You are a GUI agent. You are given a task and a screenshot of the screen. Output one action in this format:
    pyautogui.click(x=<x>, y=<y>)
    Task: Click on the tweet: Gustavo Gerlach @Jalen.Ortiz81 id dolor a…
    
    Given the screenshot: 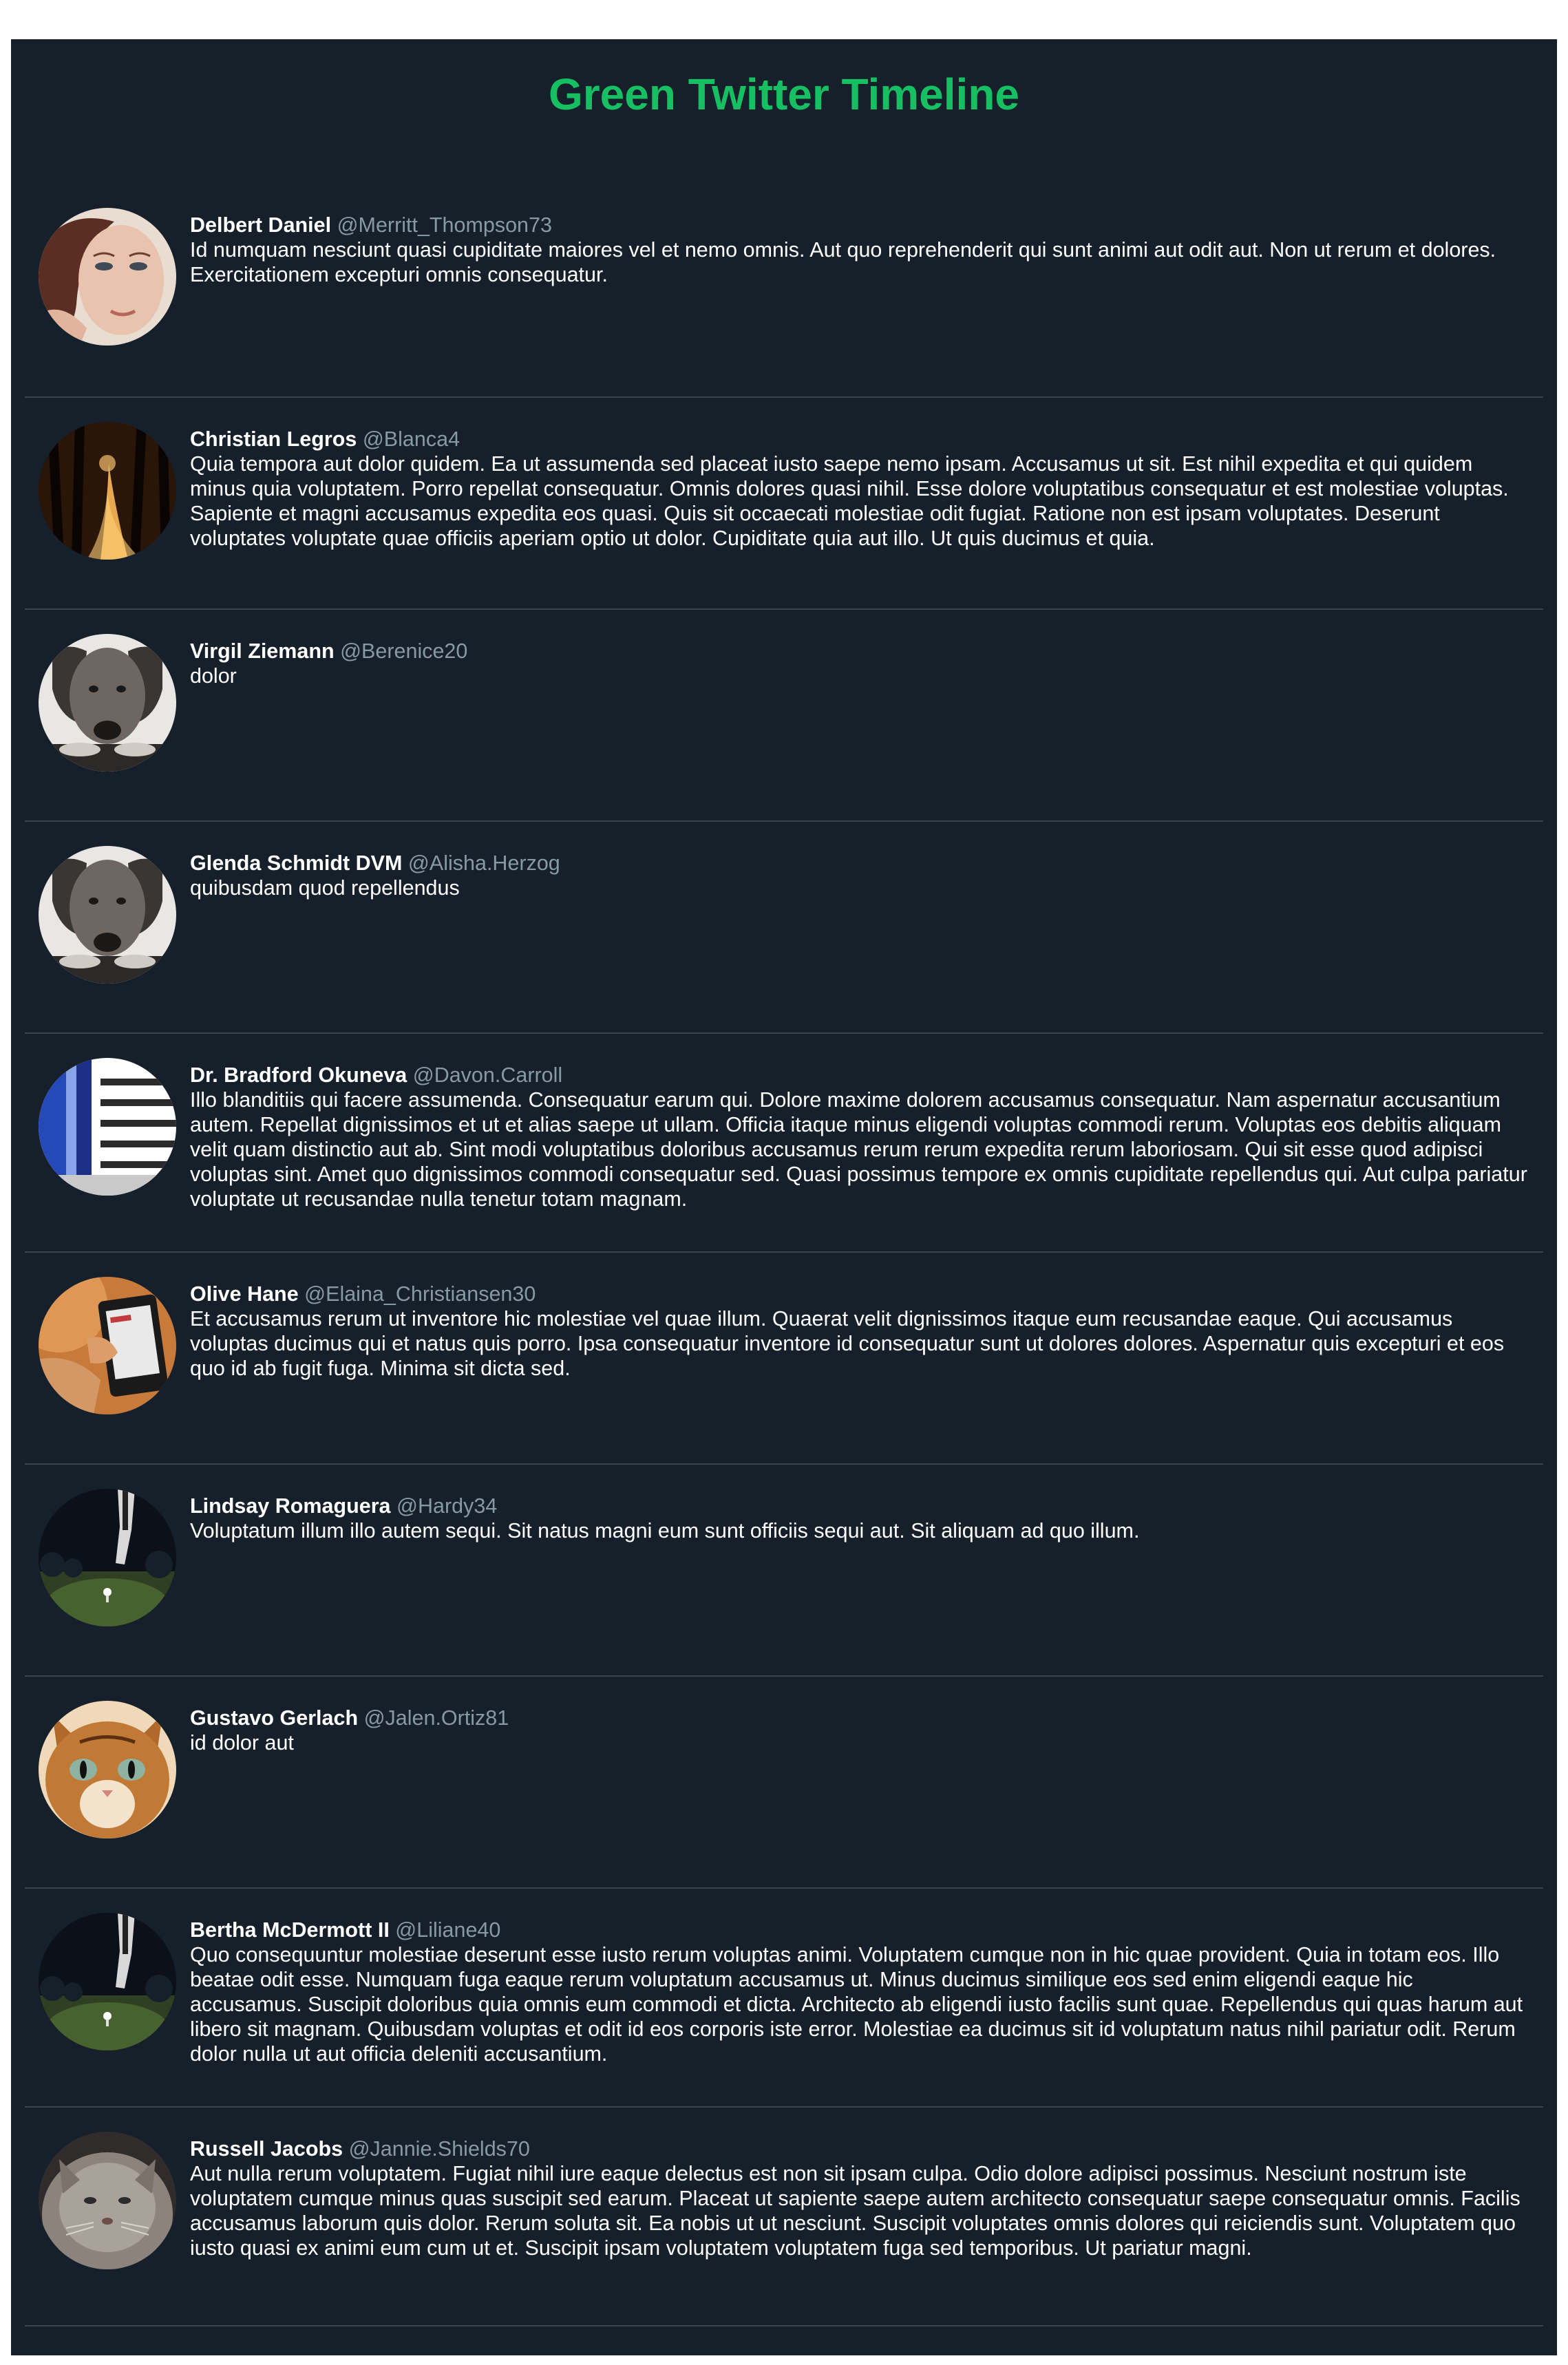 What is the action you would take?
    pyautogui.click(x=784, y=1783)
    